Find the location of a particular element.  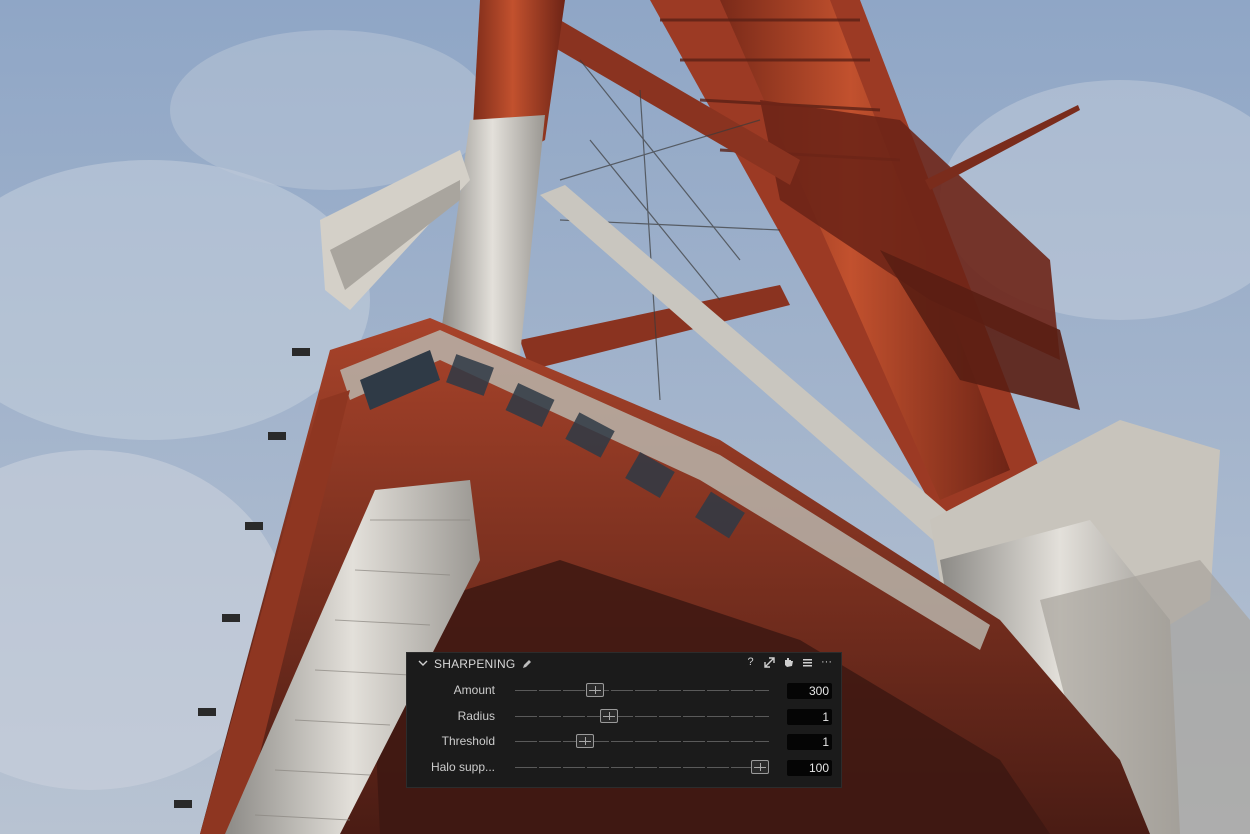

row-halo-suppression: Halo supp... 100 is located at coordinates (624, 768).